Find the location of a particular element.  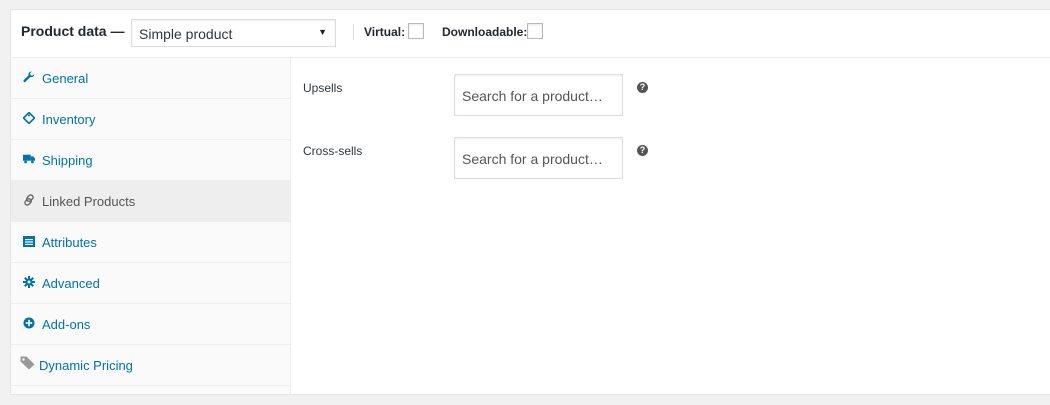

plus-circle-icon is located at coordinates (29, 323).